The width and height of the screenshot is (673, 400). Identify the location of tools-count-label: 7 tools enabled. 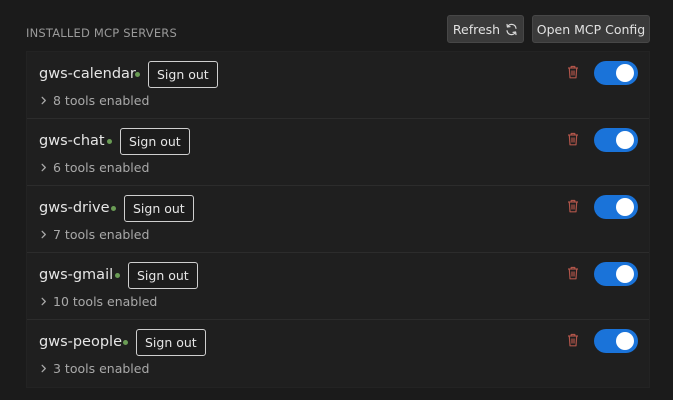
(101, 234).